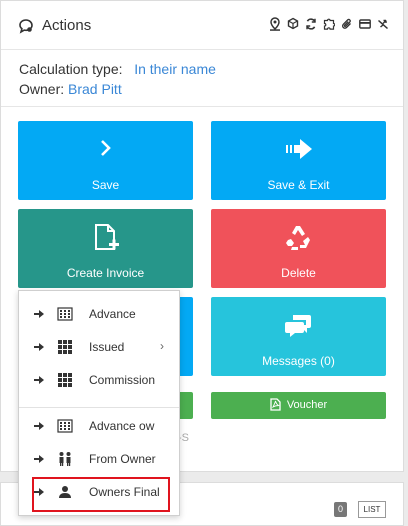  What do you see at coordinates (175, 69) in the screenshot?
I see `calculation-type-link: In their name` at bounding box center [175, 69].